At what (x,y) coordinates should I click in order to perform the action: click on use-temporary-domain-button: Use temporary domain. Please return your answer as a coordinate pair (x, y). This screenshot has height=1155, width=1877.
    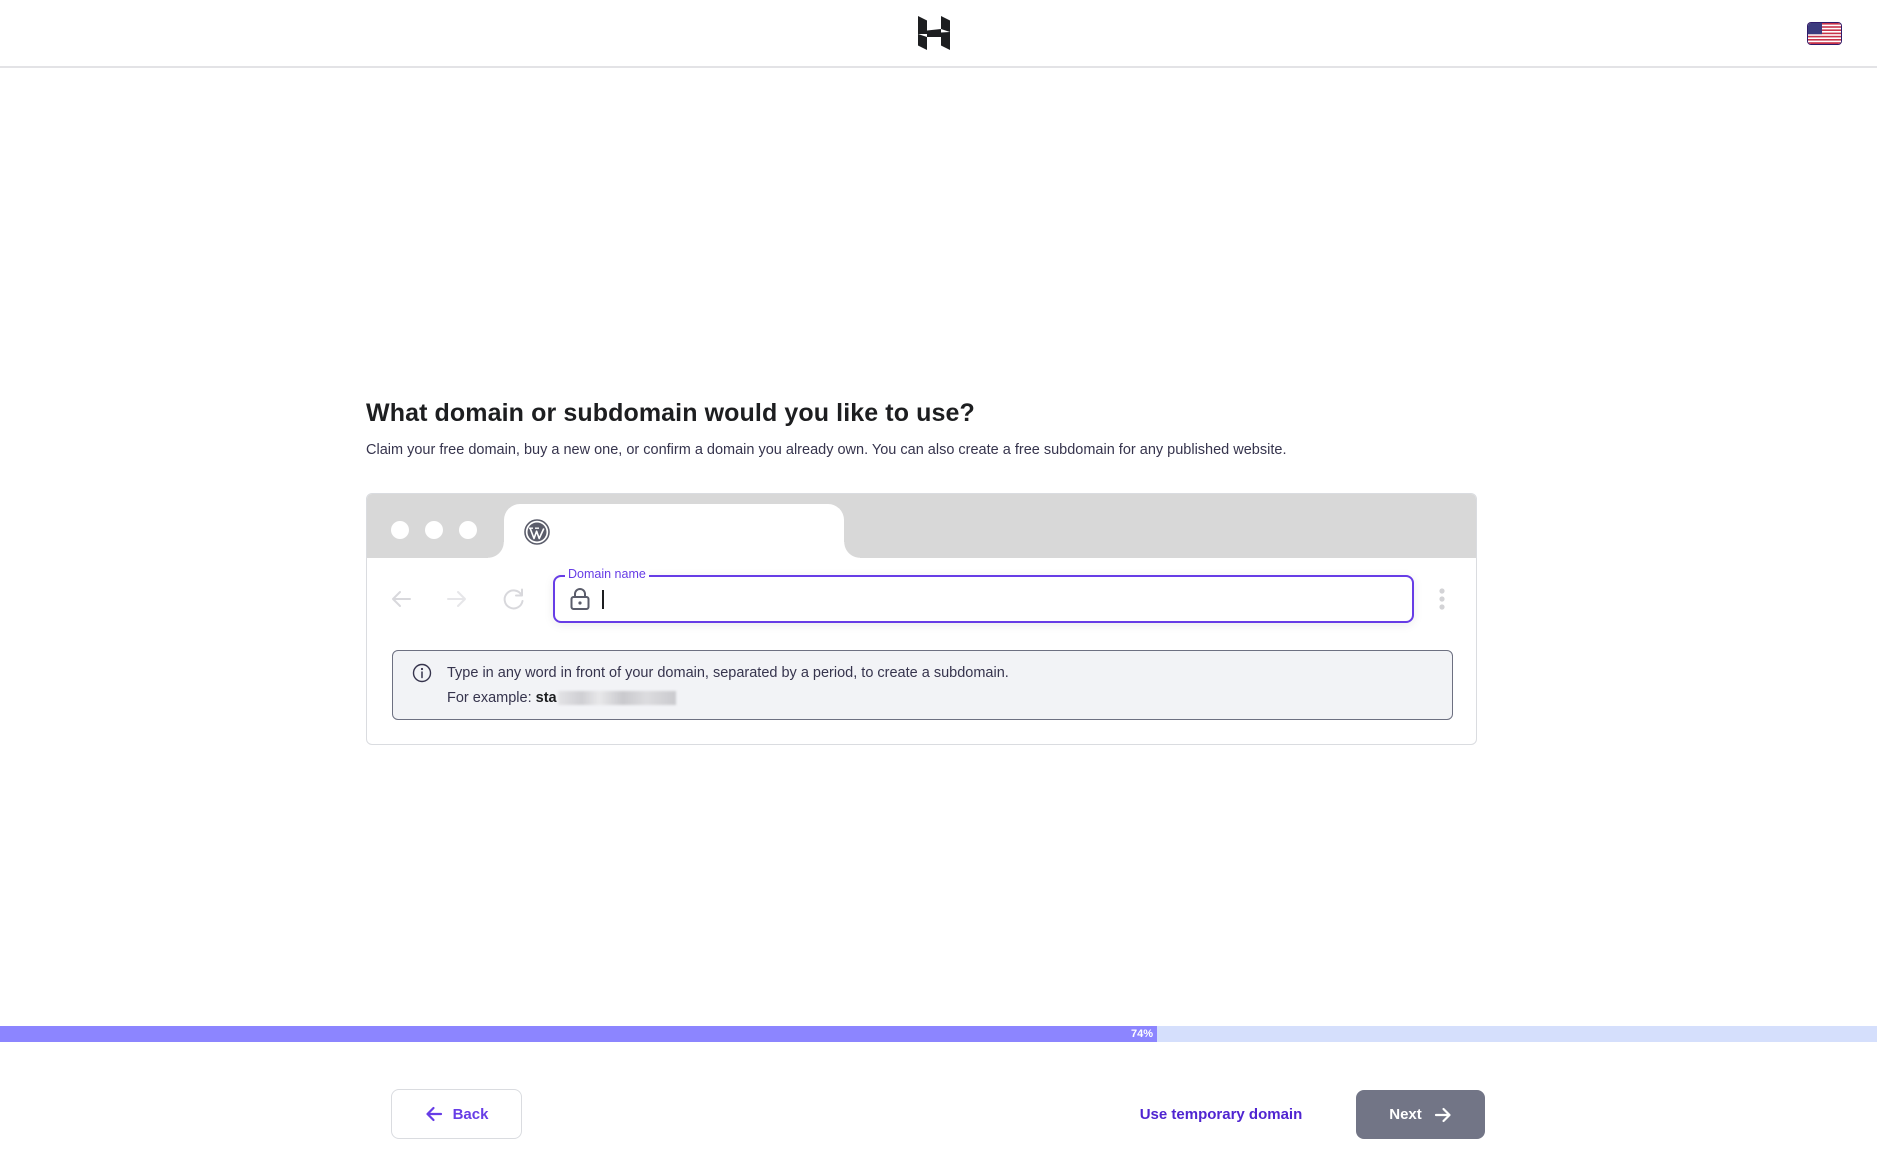
    Looking at the image, I should click on (1221, 1114).